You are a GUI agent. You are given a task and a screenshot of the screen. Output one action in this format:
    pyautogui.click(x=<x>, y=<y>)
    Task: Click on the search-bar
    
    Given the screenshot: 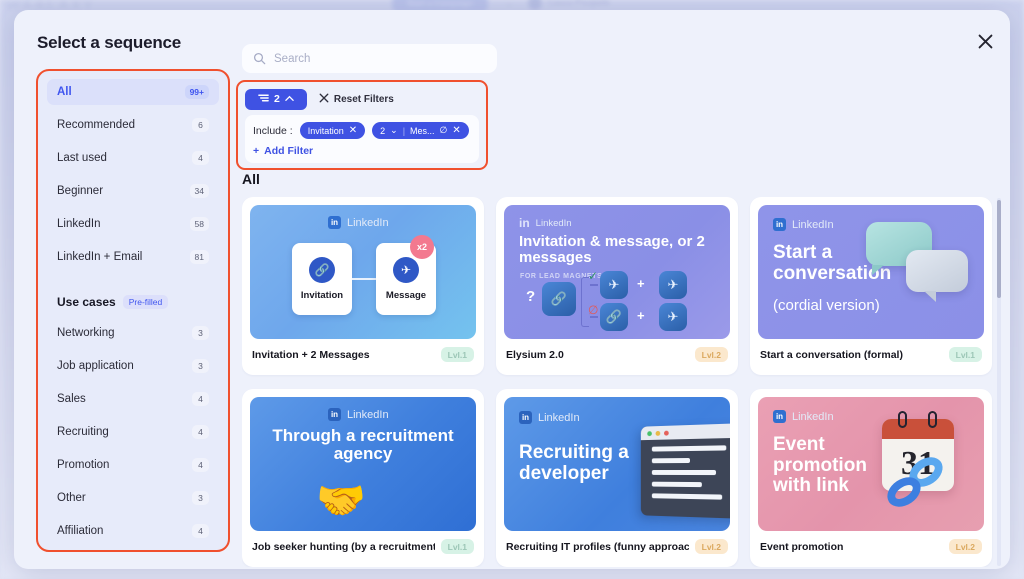 What is the action you would take?
    pyautogui.click(x=369, y=58)
    